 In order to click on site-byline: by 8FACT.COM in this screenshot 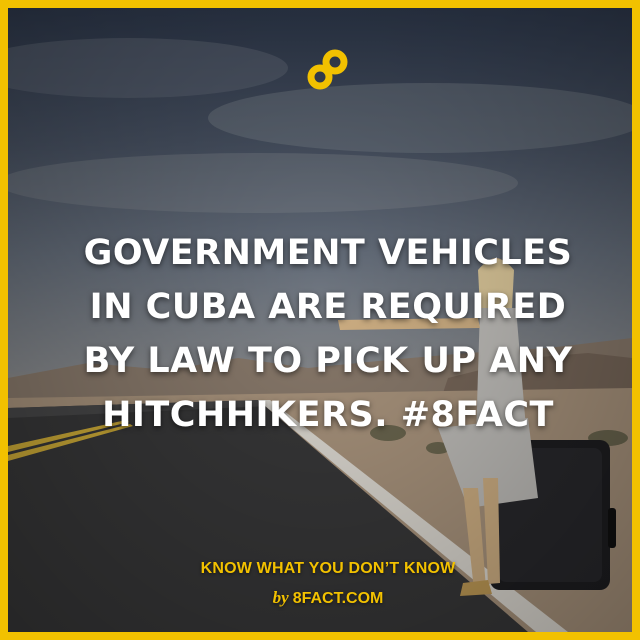, I will do `click(328, 598)`.